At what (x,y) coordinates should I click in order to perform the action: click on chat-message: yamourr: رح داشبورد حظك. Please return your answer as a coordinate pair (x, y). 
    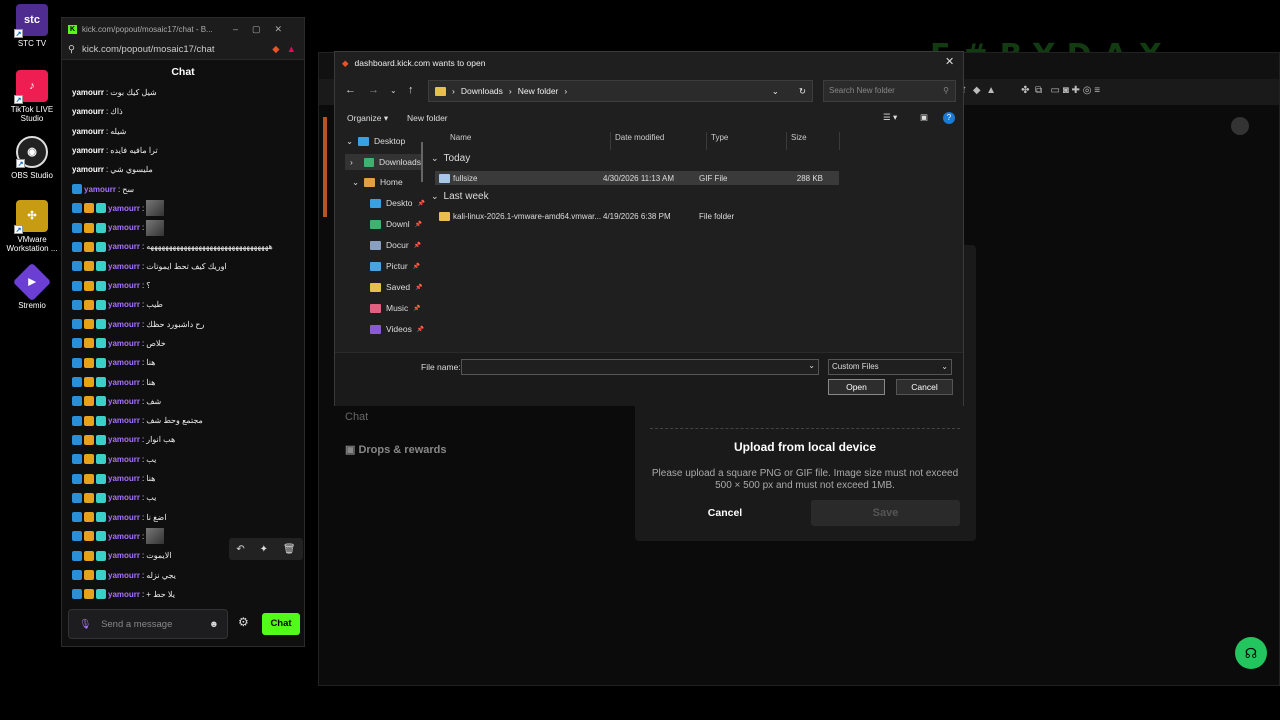
    Looking at the image, I should click on (138, 324).